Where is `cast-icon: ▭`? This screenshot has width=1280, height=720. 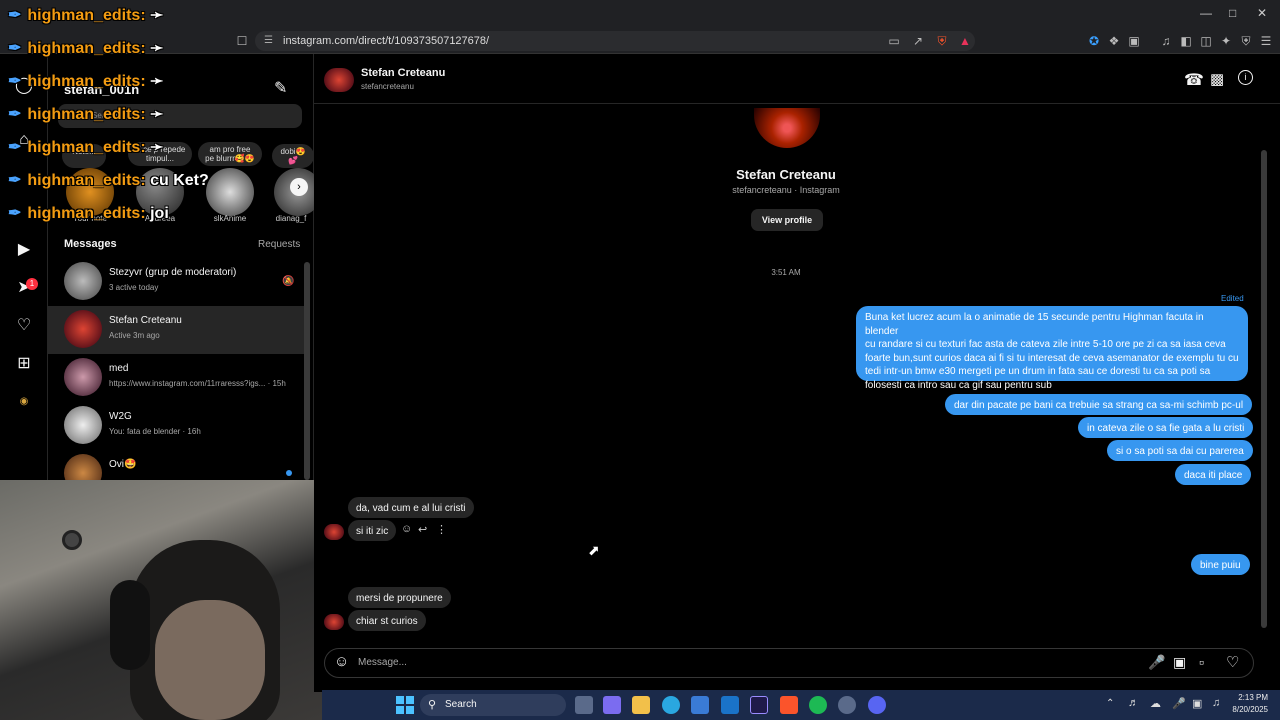 cast-icon: ▭ is located at coordinates (894, 41).